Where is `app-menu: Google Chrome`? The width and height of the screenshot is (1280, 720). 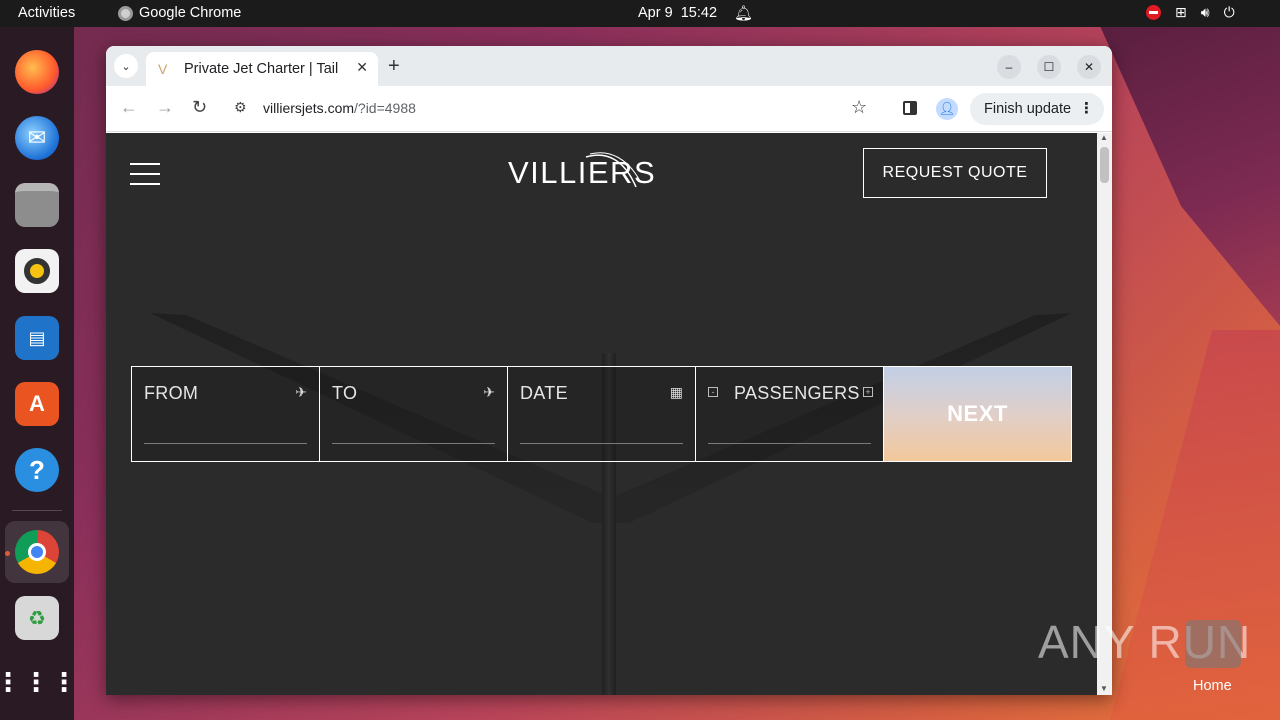 app-menu: Google Chrome is located at coordinates (179, 13).